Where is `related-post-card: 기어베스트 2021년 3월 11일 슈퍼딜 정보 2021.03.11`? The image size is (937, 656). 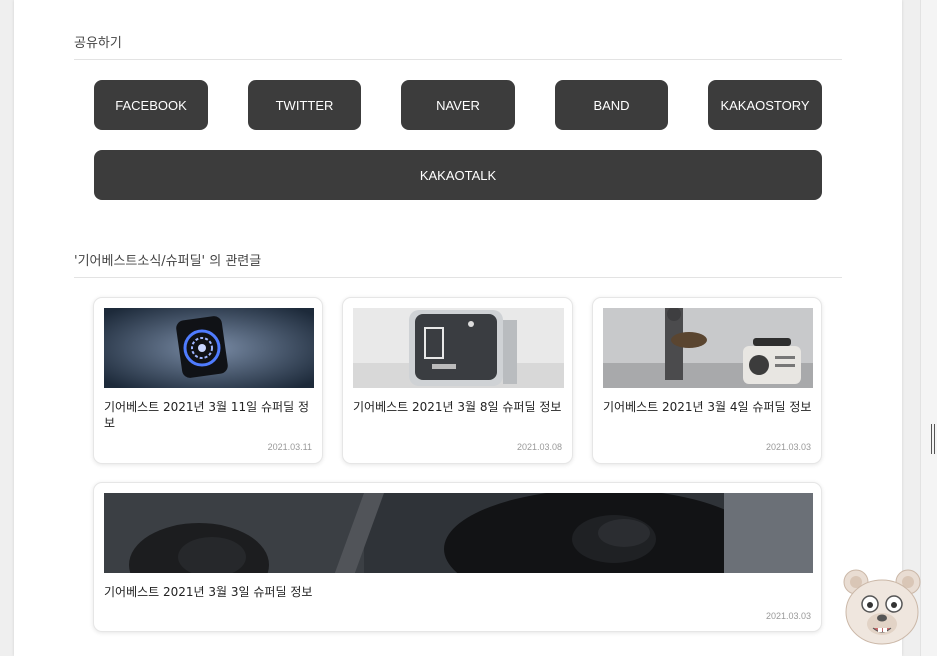 related-post-card: 기어베스트 2021년 3월 11일 슈퍼딜 정보 2021.03.11 is located at coordinates (208, 380).